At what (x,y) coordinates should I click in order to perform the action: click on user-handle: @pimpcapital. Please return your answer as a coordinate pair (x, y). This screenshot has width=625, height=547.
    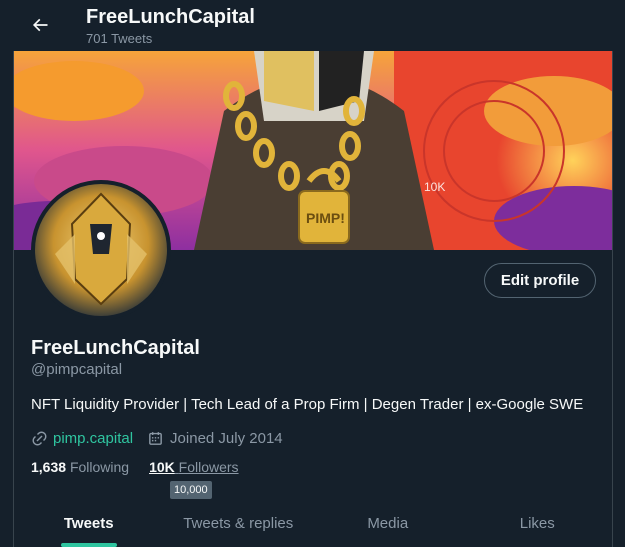
    Looking at the image, I should click on (77, 369).